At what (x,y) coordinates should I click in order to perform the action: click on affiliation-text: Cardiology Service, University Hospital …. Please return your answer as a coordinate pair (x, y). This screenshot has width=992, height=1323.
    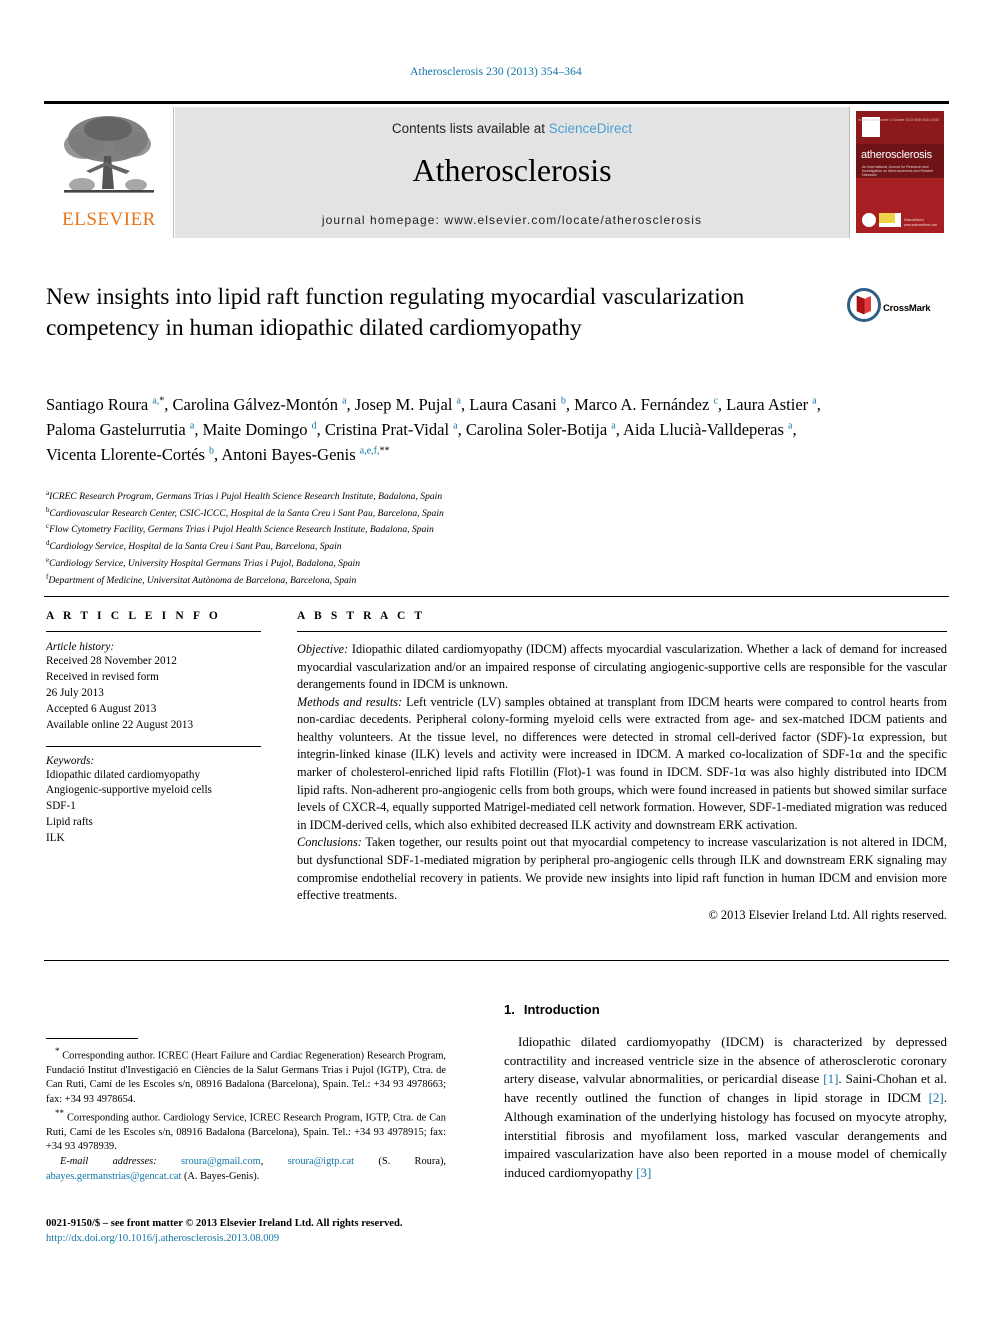
    Looking at the image, I should click on (205, 564).